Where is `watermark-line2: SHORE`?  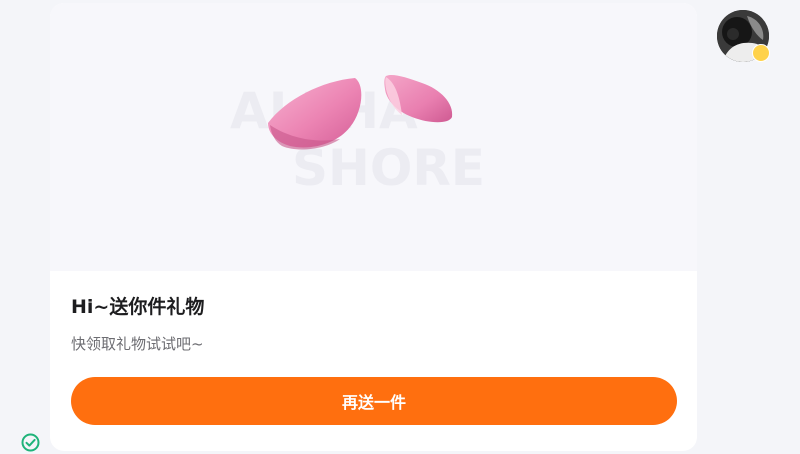 watermark-line2: SHORE is located at coordinates (388, 168).